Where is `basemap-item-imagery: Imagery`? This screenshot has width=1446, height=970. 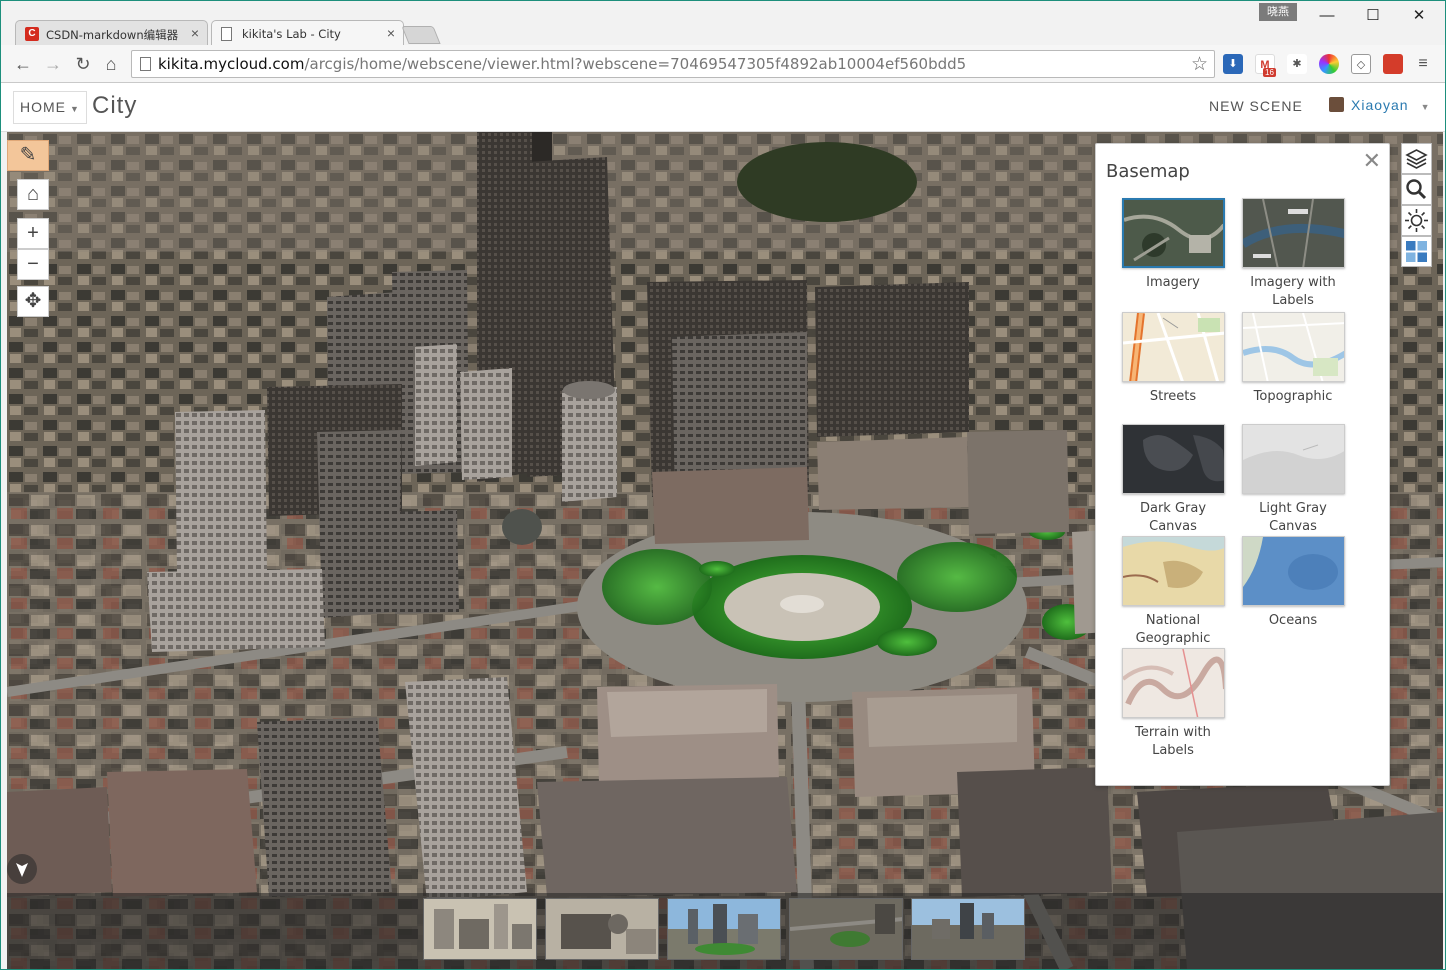
basemap-item-imagery: Imagery is located at coordinates (1173, 245).